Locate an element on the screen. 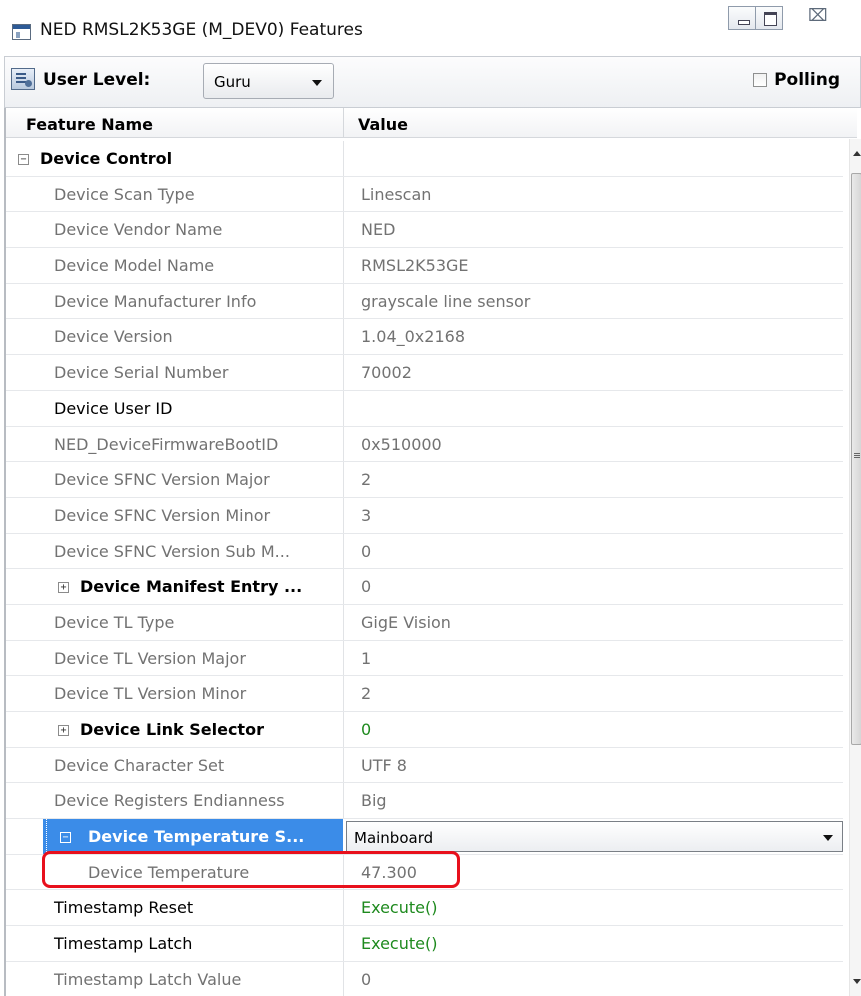 The height and width of the screenshot is (996, 861). feature-name: Timestamp Latch Value is located at coordinates (148, 979).